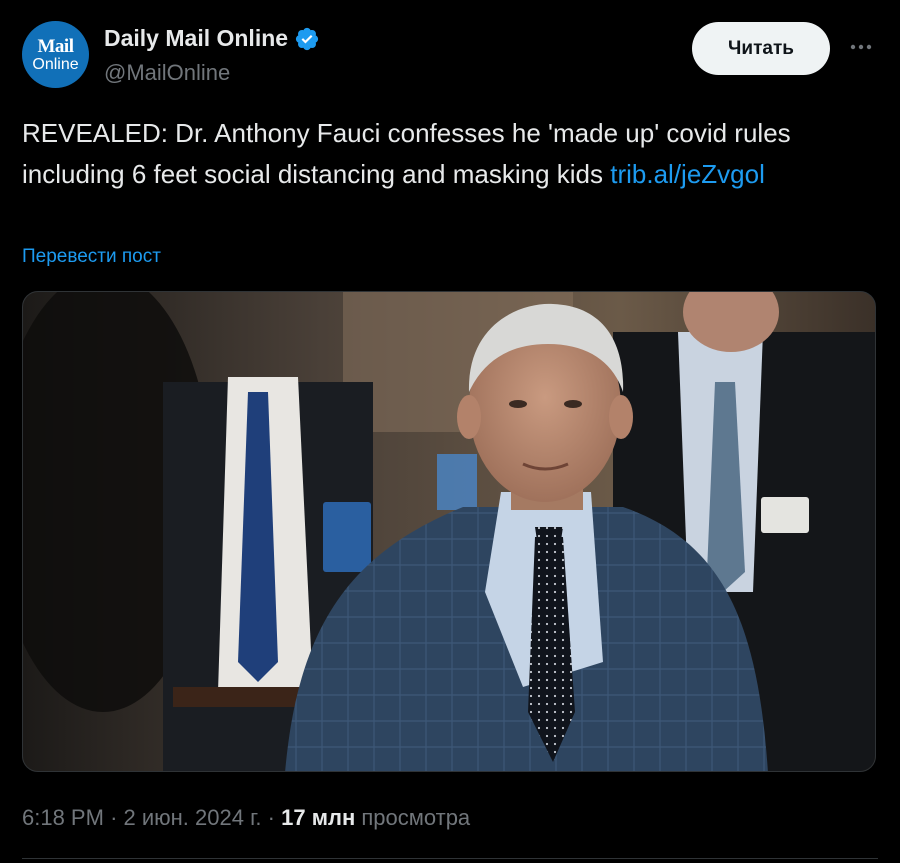 The width and height of the screenshot is (900, 863). I want to click on views-label: просмотра, so click(416, 817).